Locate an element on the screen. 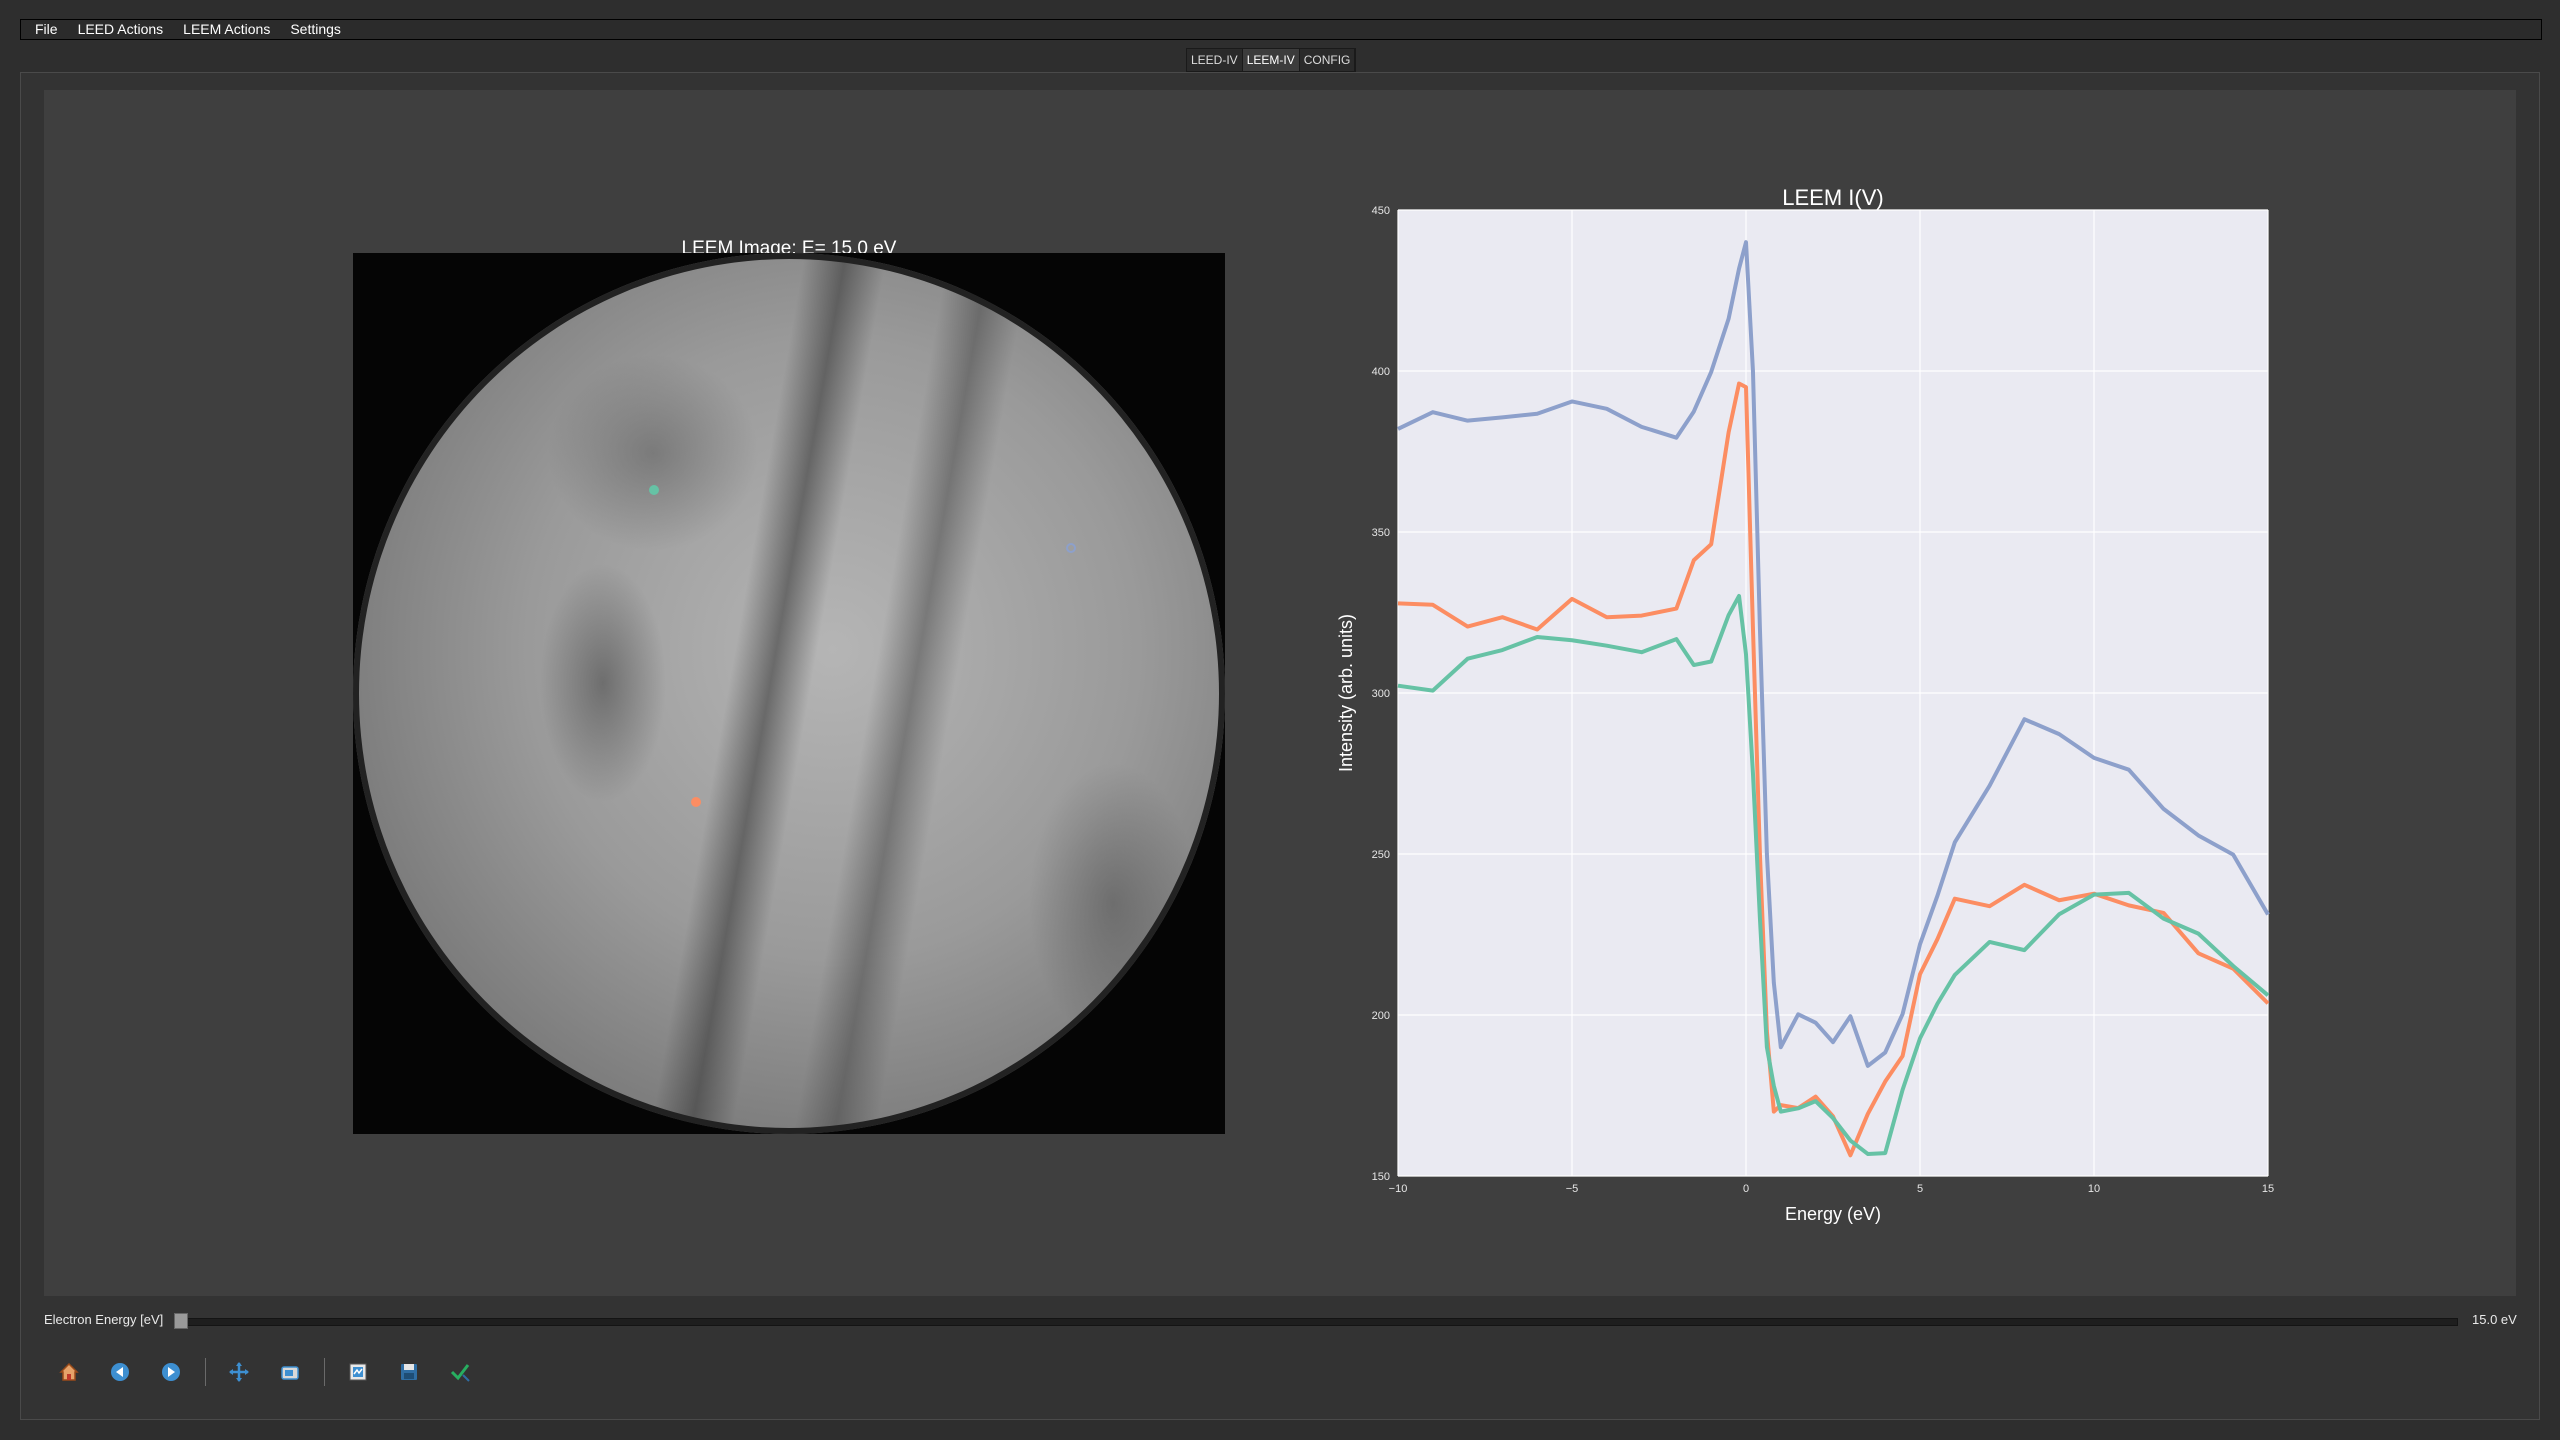 This screenshot has width=2560, height=1440. back-button is located at coordinates (120, 1372).